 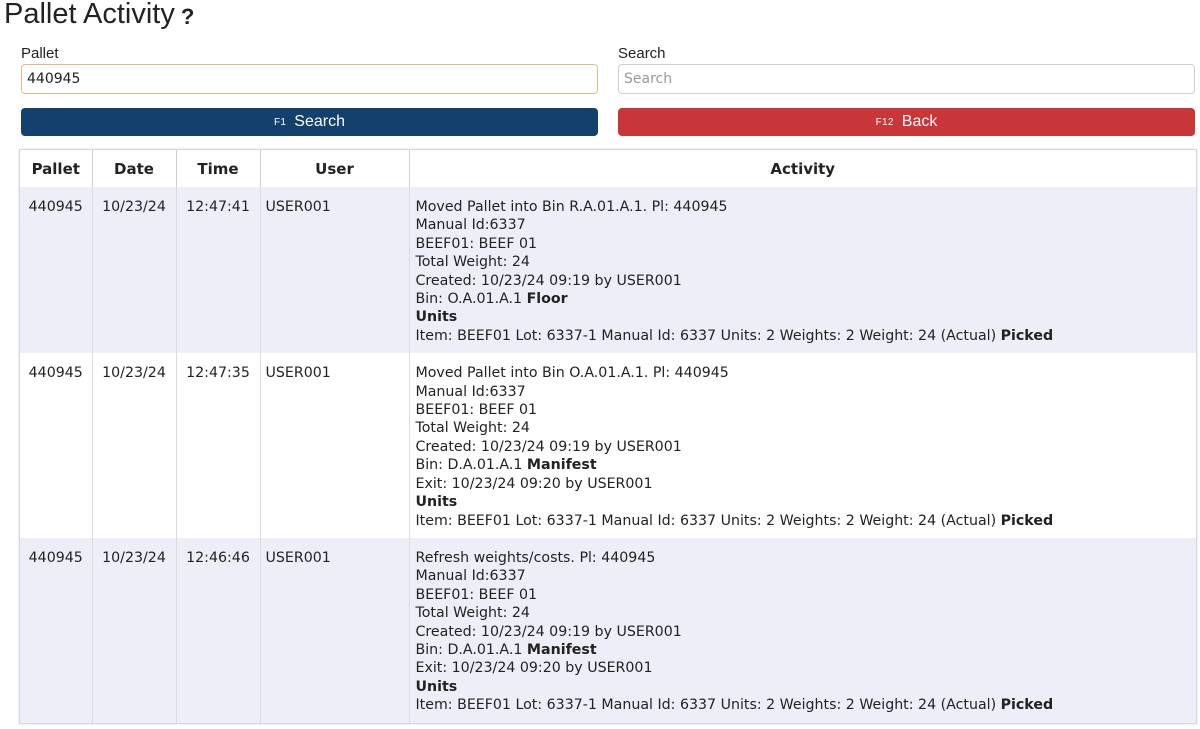 What do you see at coordinates (806, 299) in the screenshot?
I see `activity-line: Bin: O.A.01.A.1 Floor` at bounding box center [806, 299].